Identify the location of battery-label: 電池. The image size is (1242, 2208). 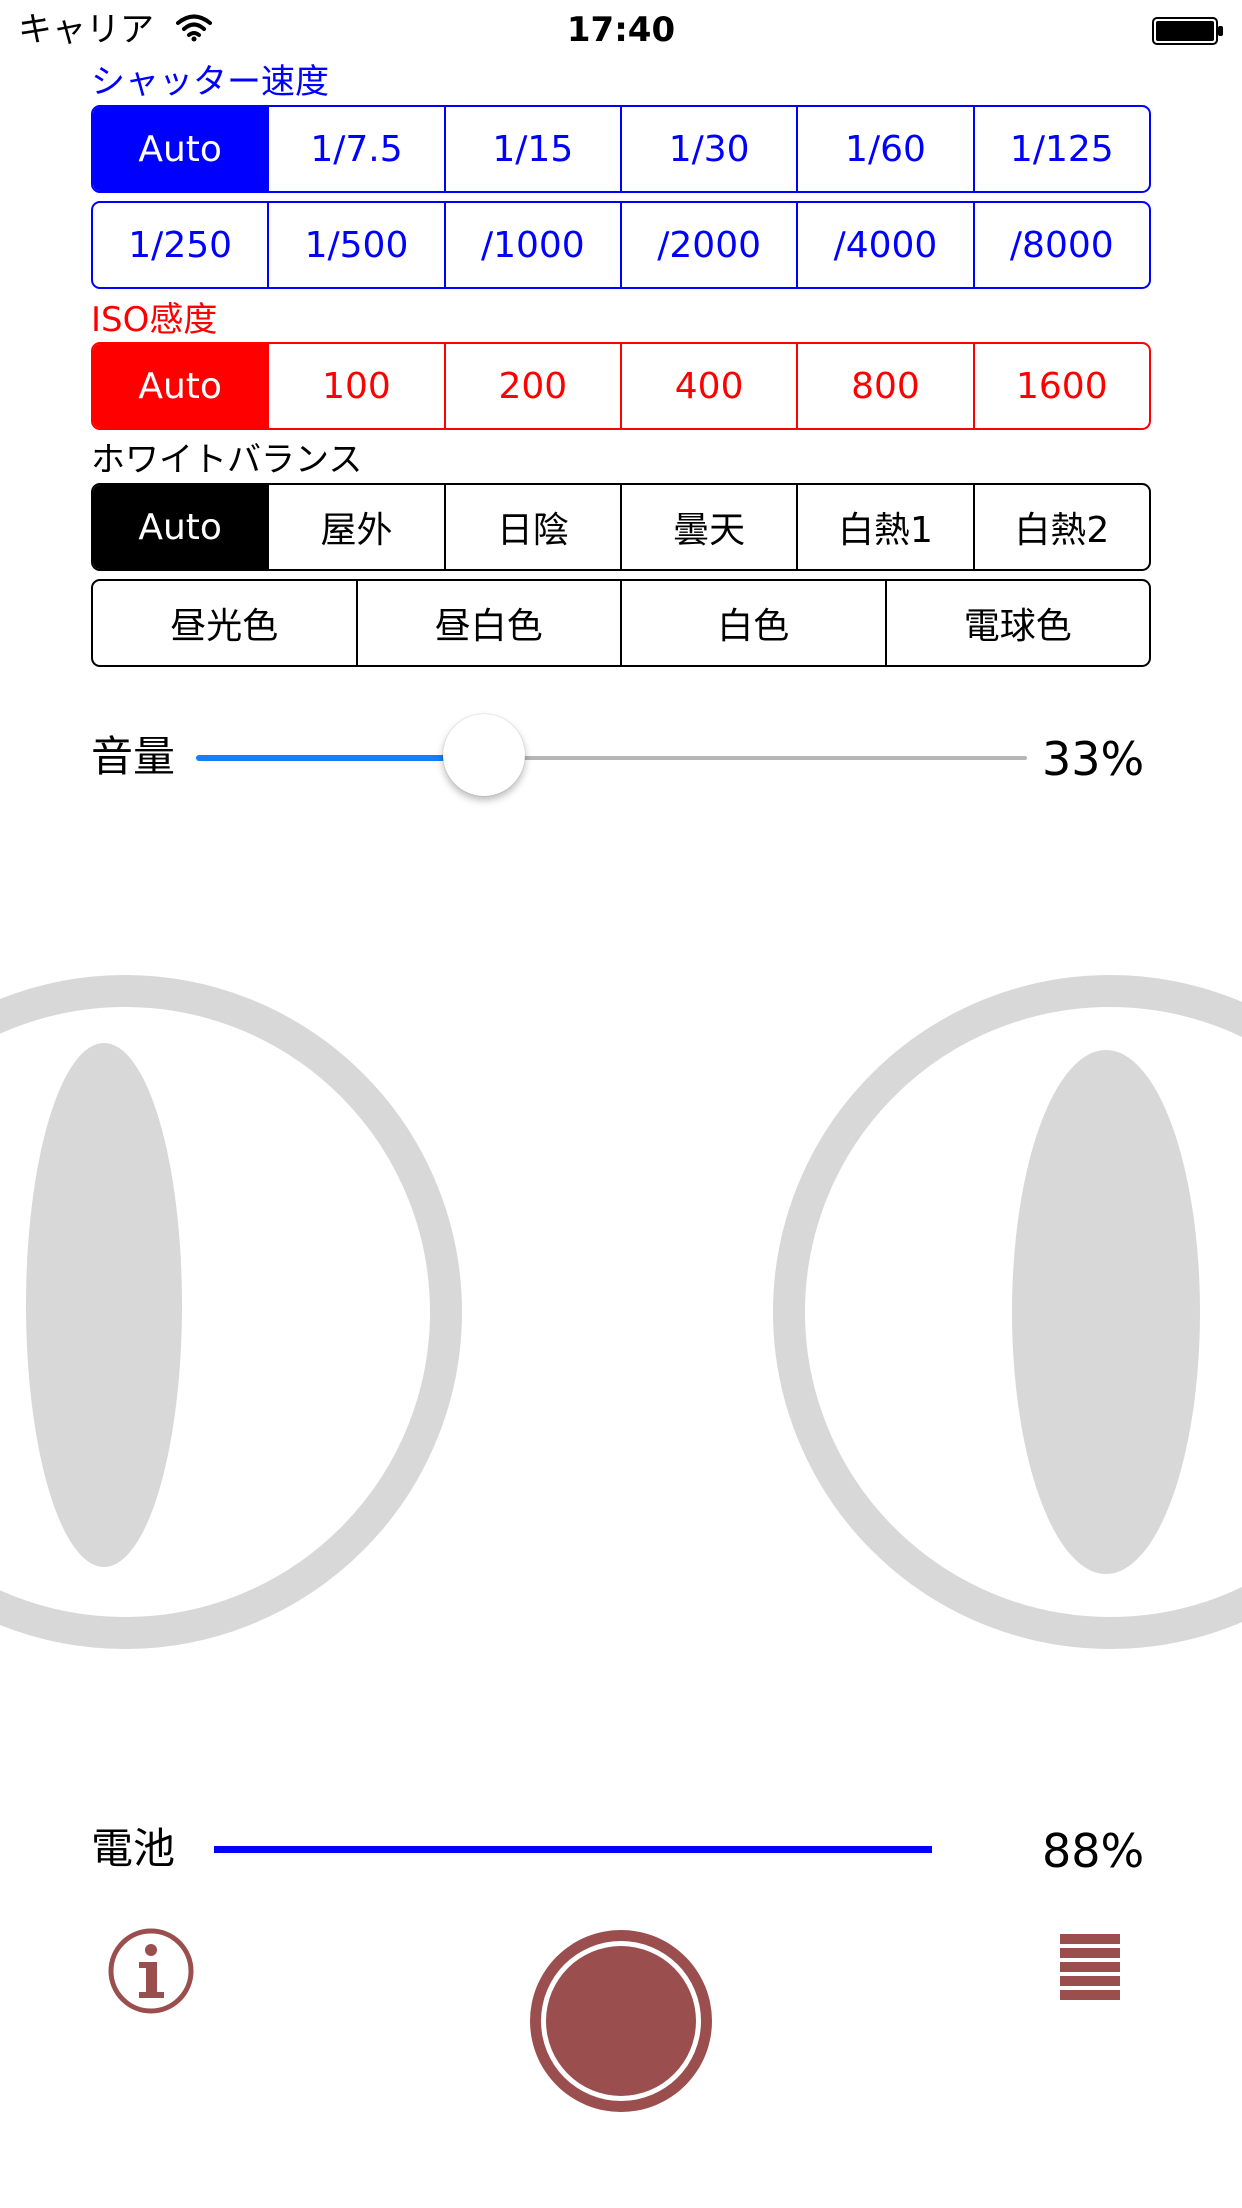
(133, 1848).